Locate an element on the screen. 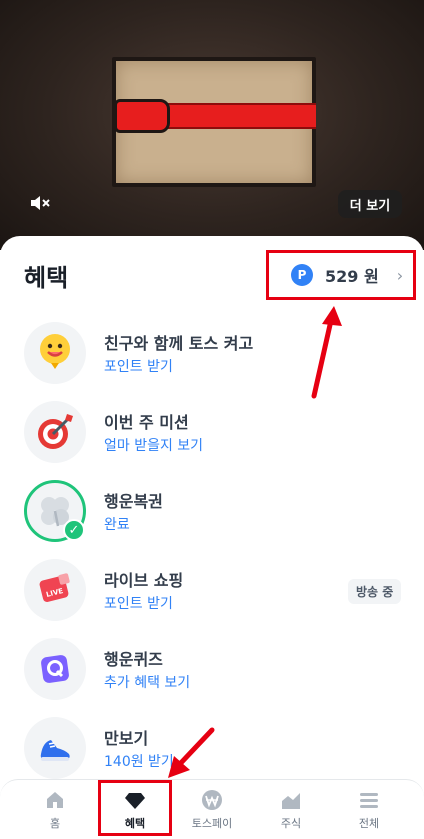  menu-lines-icon is located at coordinates (369, 800).